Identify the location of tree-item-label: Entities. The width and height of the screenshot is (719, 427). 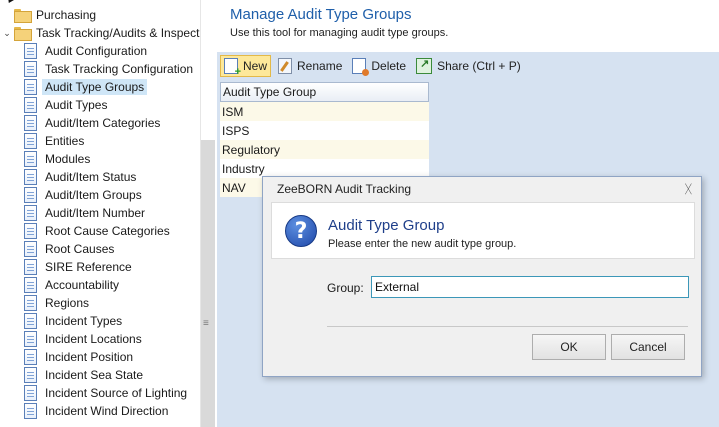
(65, 141).